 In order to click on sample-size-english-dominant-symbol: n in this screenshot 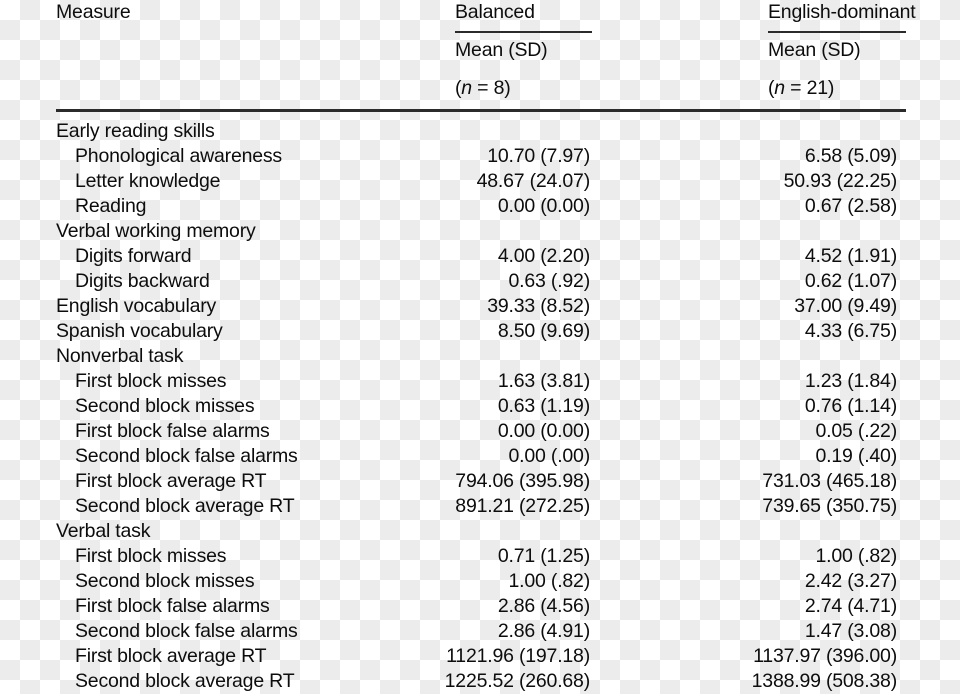, I will do `click(779, 88)`.